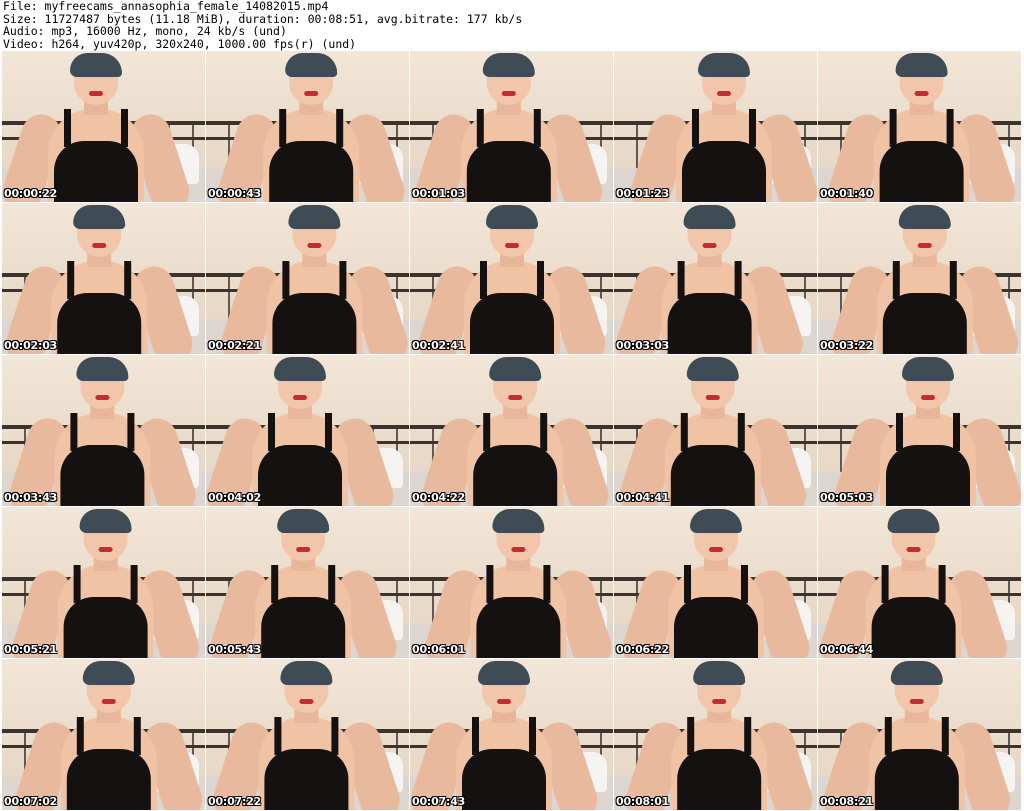  I want to click on thumbnail-frame: 00:06:22, so click(716, 583).